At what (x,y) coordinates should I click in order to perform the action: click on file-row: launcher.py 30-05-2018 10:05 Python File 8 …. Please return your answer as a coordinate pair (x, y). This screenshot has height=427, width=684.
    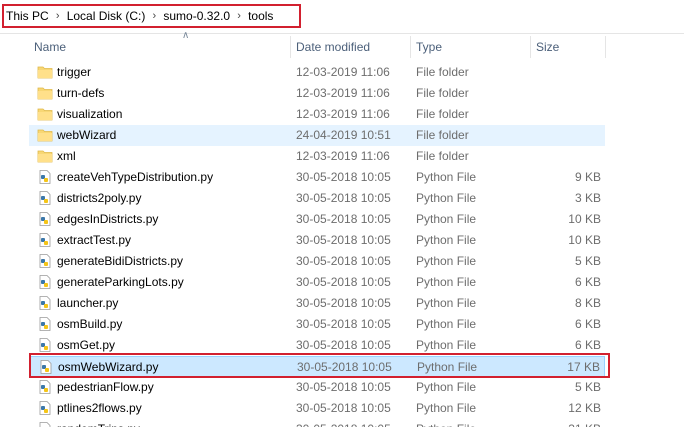
    Looking at the image, I should click on (317, 303).